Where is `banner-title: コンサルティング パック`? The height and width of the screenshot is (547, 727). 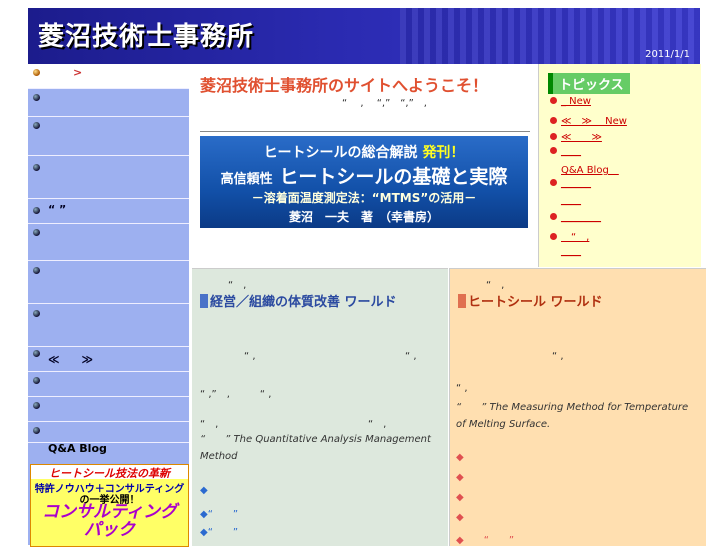
banner-title: コンサルティング パック is located at coordinates (109, 521).